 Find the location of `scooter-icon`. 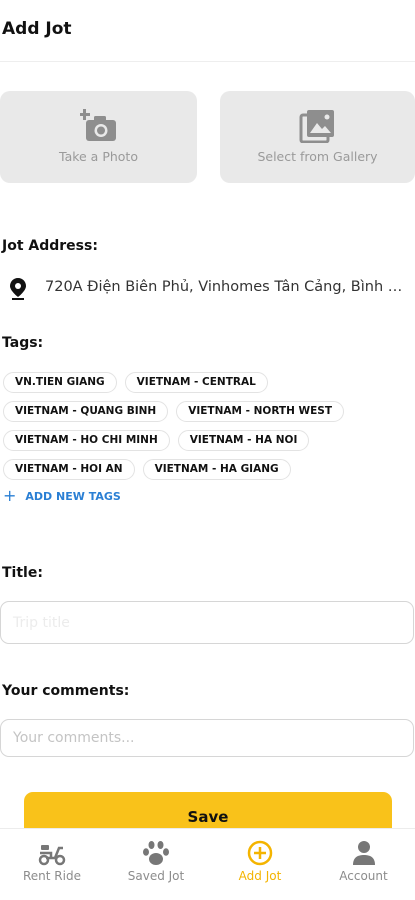

scooter-icon is located at coordinates (52, 855).